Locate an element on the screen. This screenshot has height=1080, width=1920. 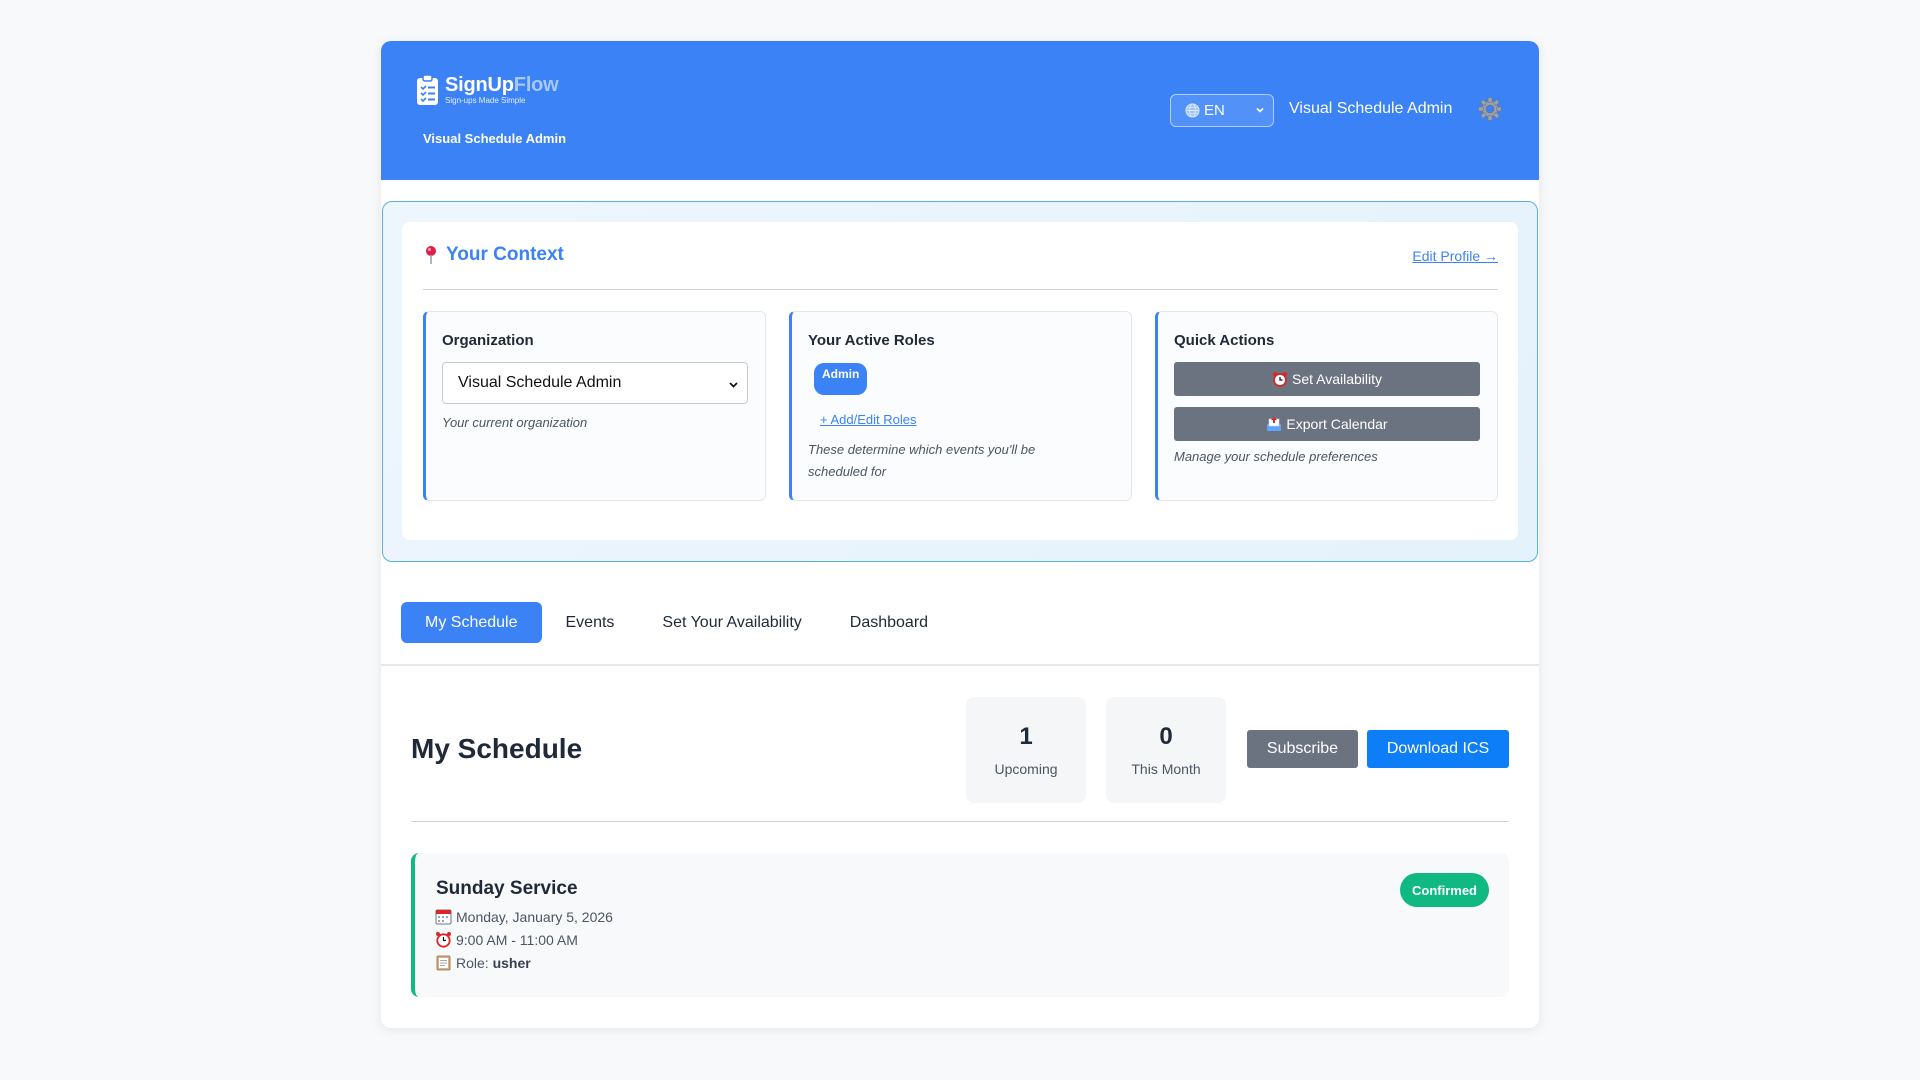
event-role-label: Role: is located at coordinates (472, 962).